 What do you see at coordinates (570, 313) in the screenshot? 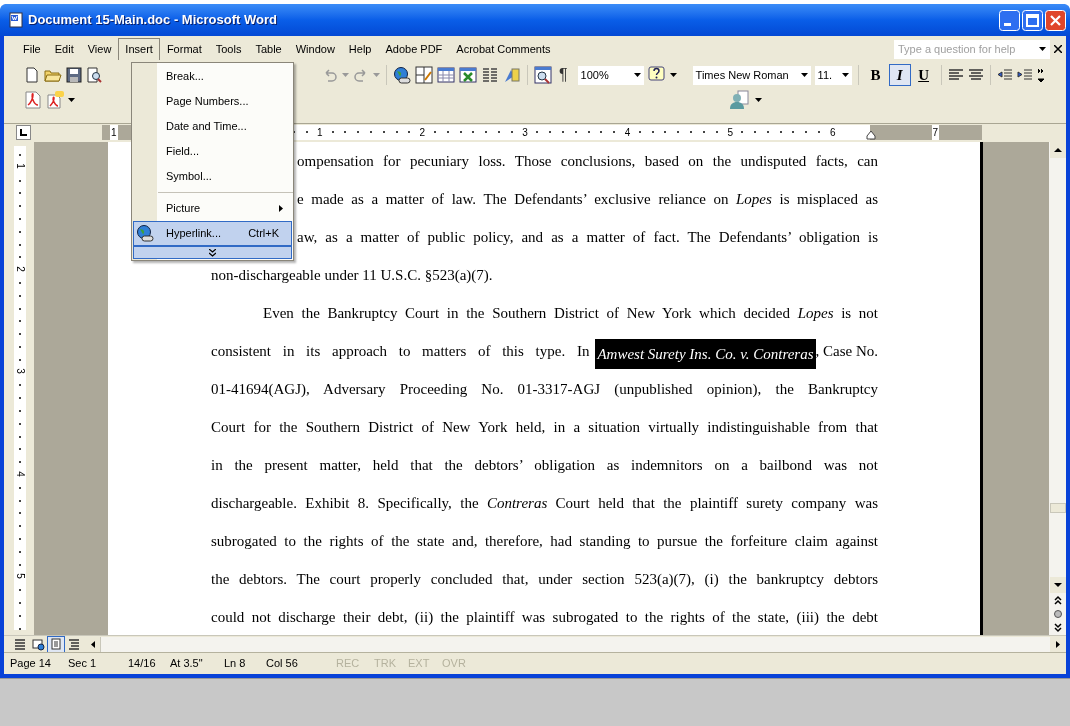
I see `text-line: Even the Bankruptcy Court in the Southern District of New York which decided Lopes is not` at bounding box center [570, 313].